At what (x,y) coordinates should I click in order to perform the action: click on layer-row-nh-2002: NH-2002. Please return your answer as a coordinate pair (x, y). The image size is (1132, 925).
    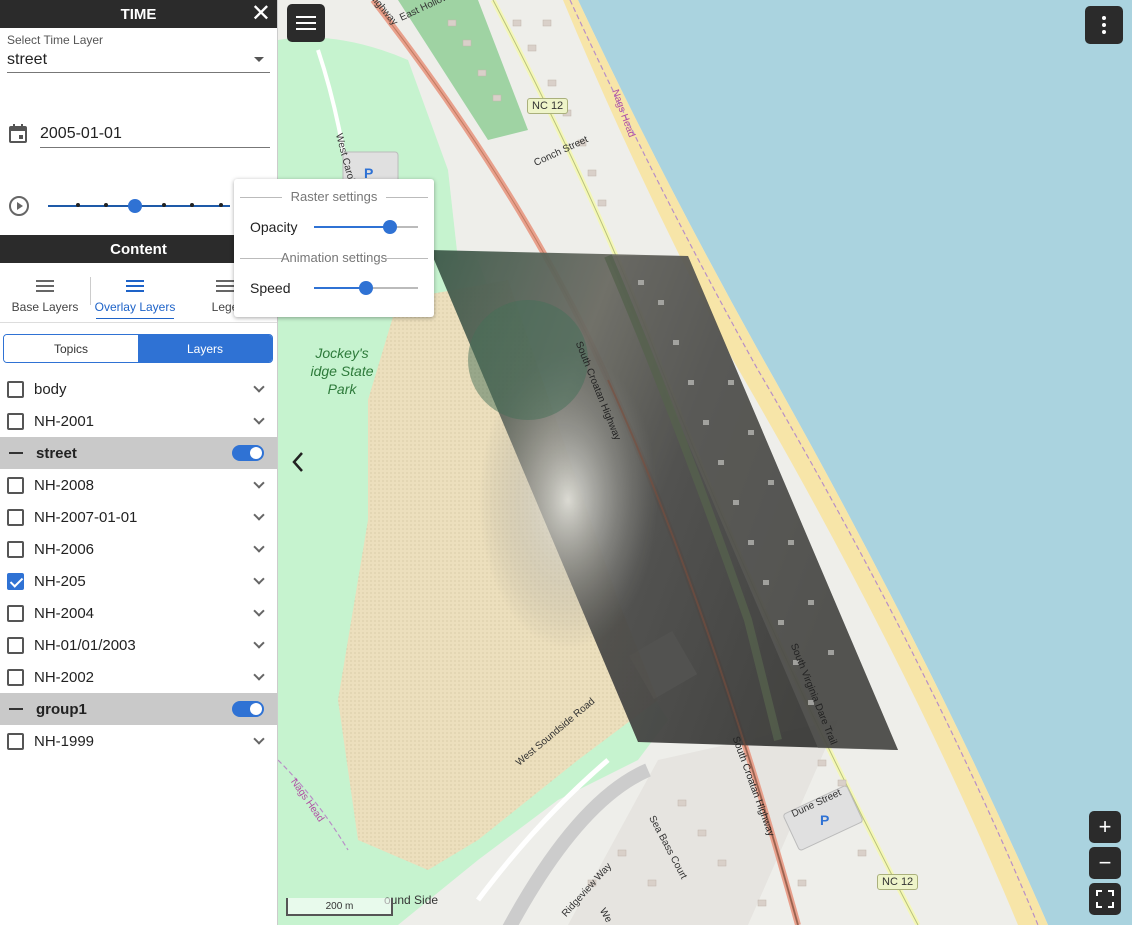
    Looking at the image, I should click on (138, 677).